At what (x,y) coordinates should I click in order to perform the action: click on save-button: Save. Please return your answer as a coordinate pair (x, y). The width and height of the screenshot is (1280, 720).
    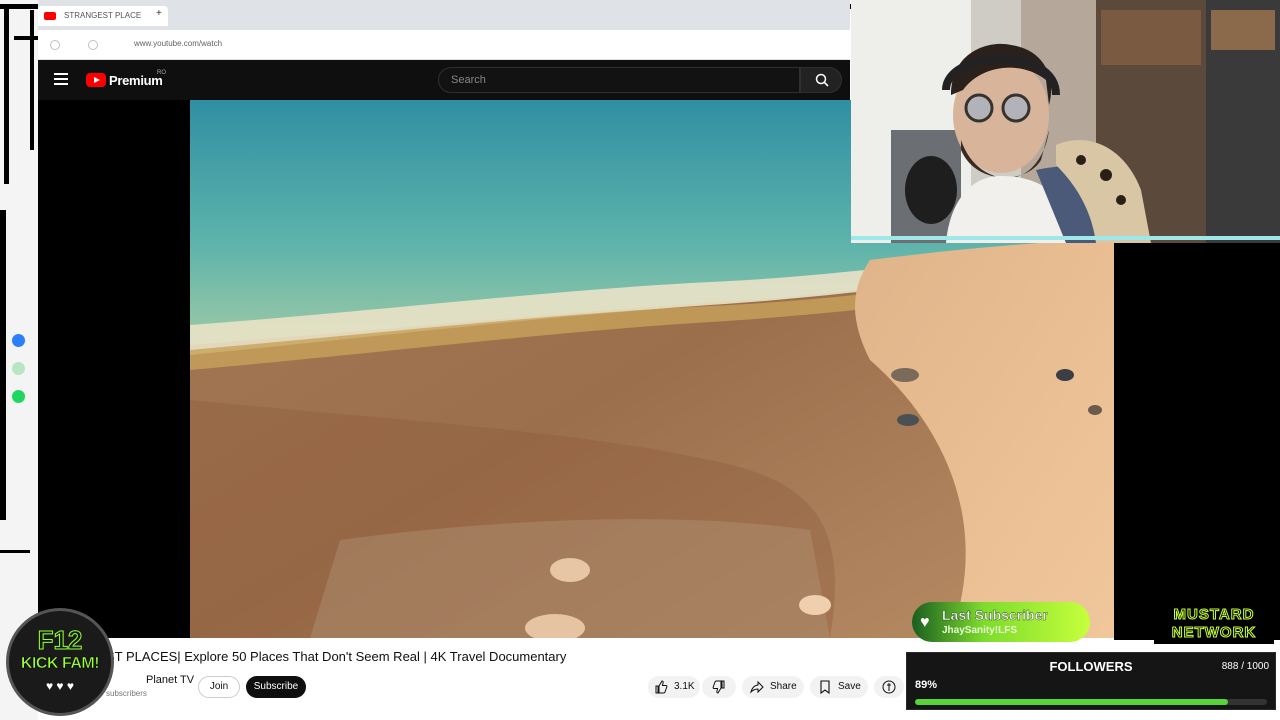
    Looking at the image, I should click on (839, 687).